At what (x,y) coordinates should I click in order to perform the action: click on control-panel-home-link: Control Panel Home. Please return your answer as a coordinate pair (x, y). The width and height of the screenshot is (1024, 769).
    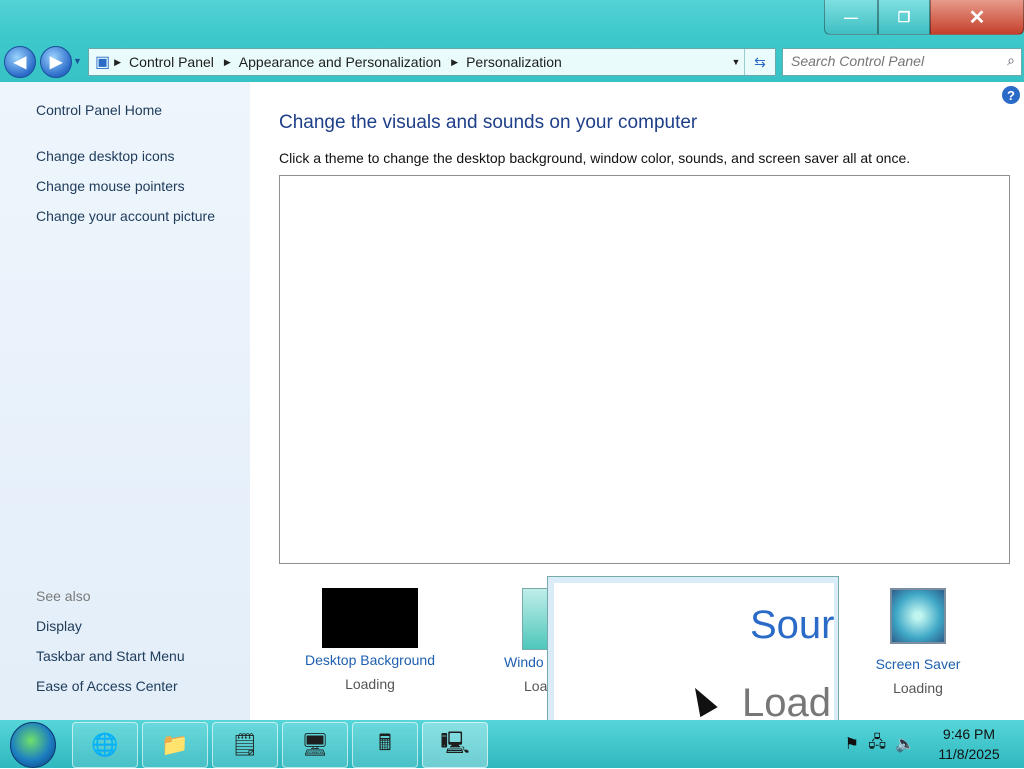
    Looking at the image, I should click on (99, 110).